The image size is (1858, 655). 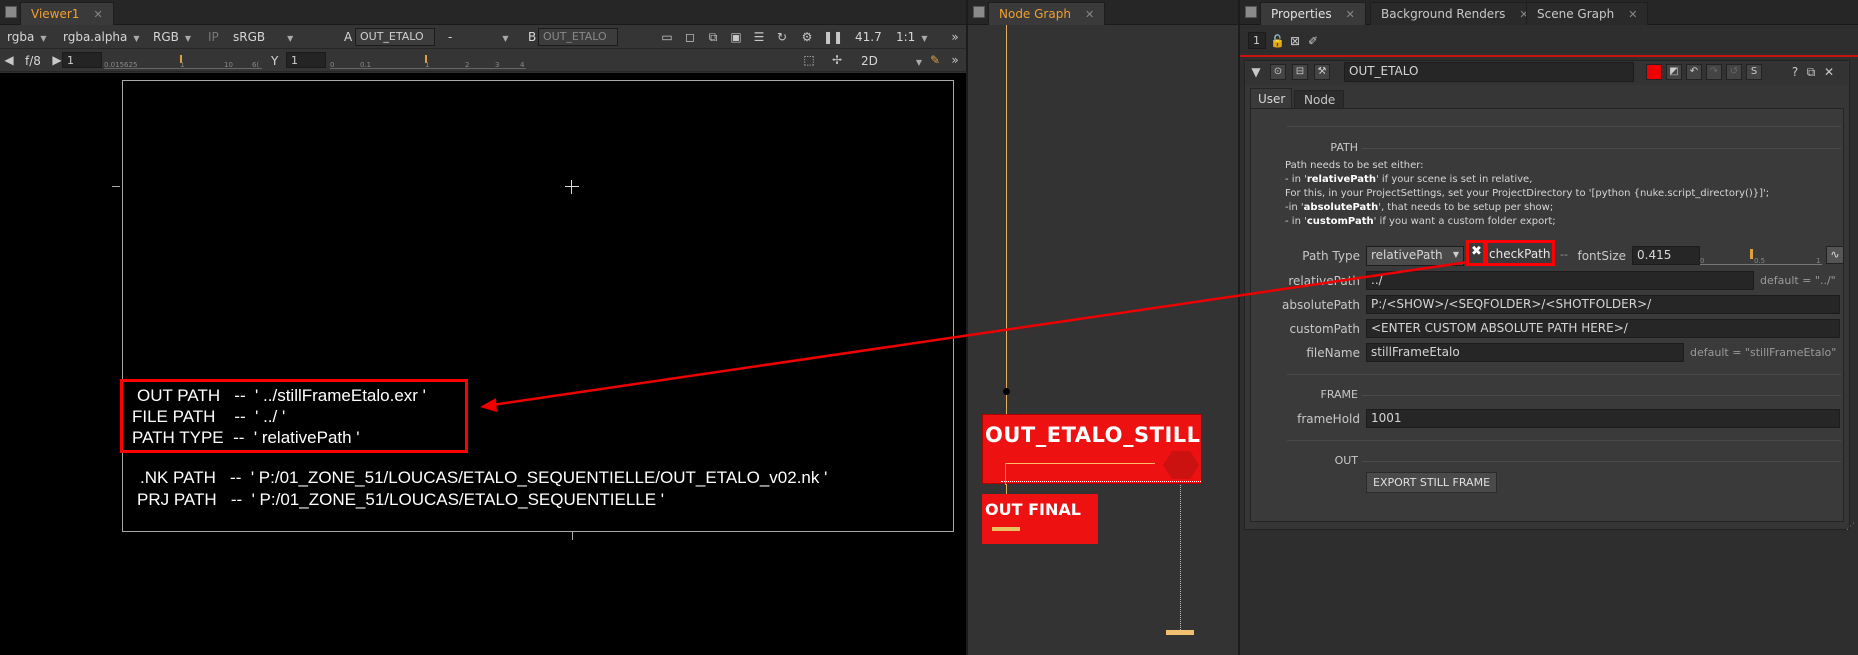 I want to click on annotation-arrow-head, so click(x=488, y=405).